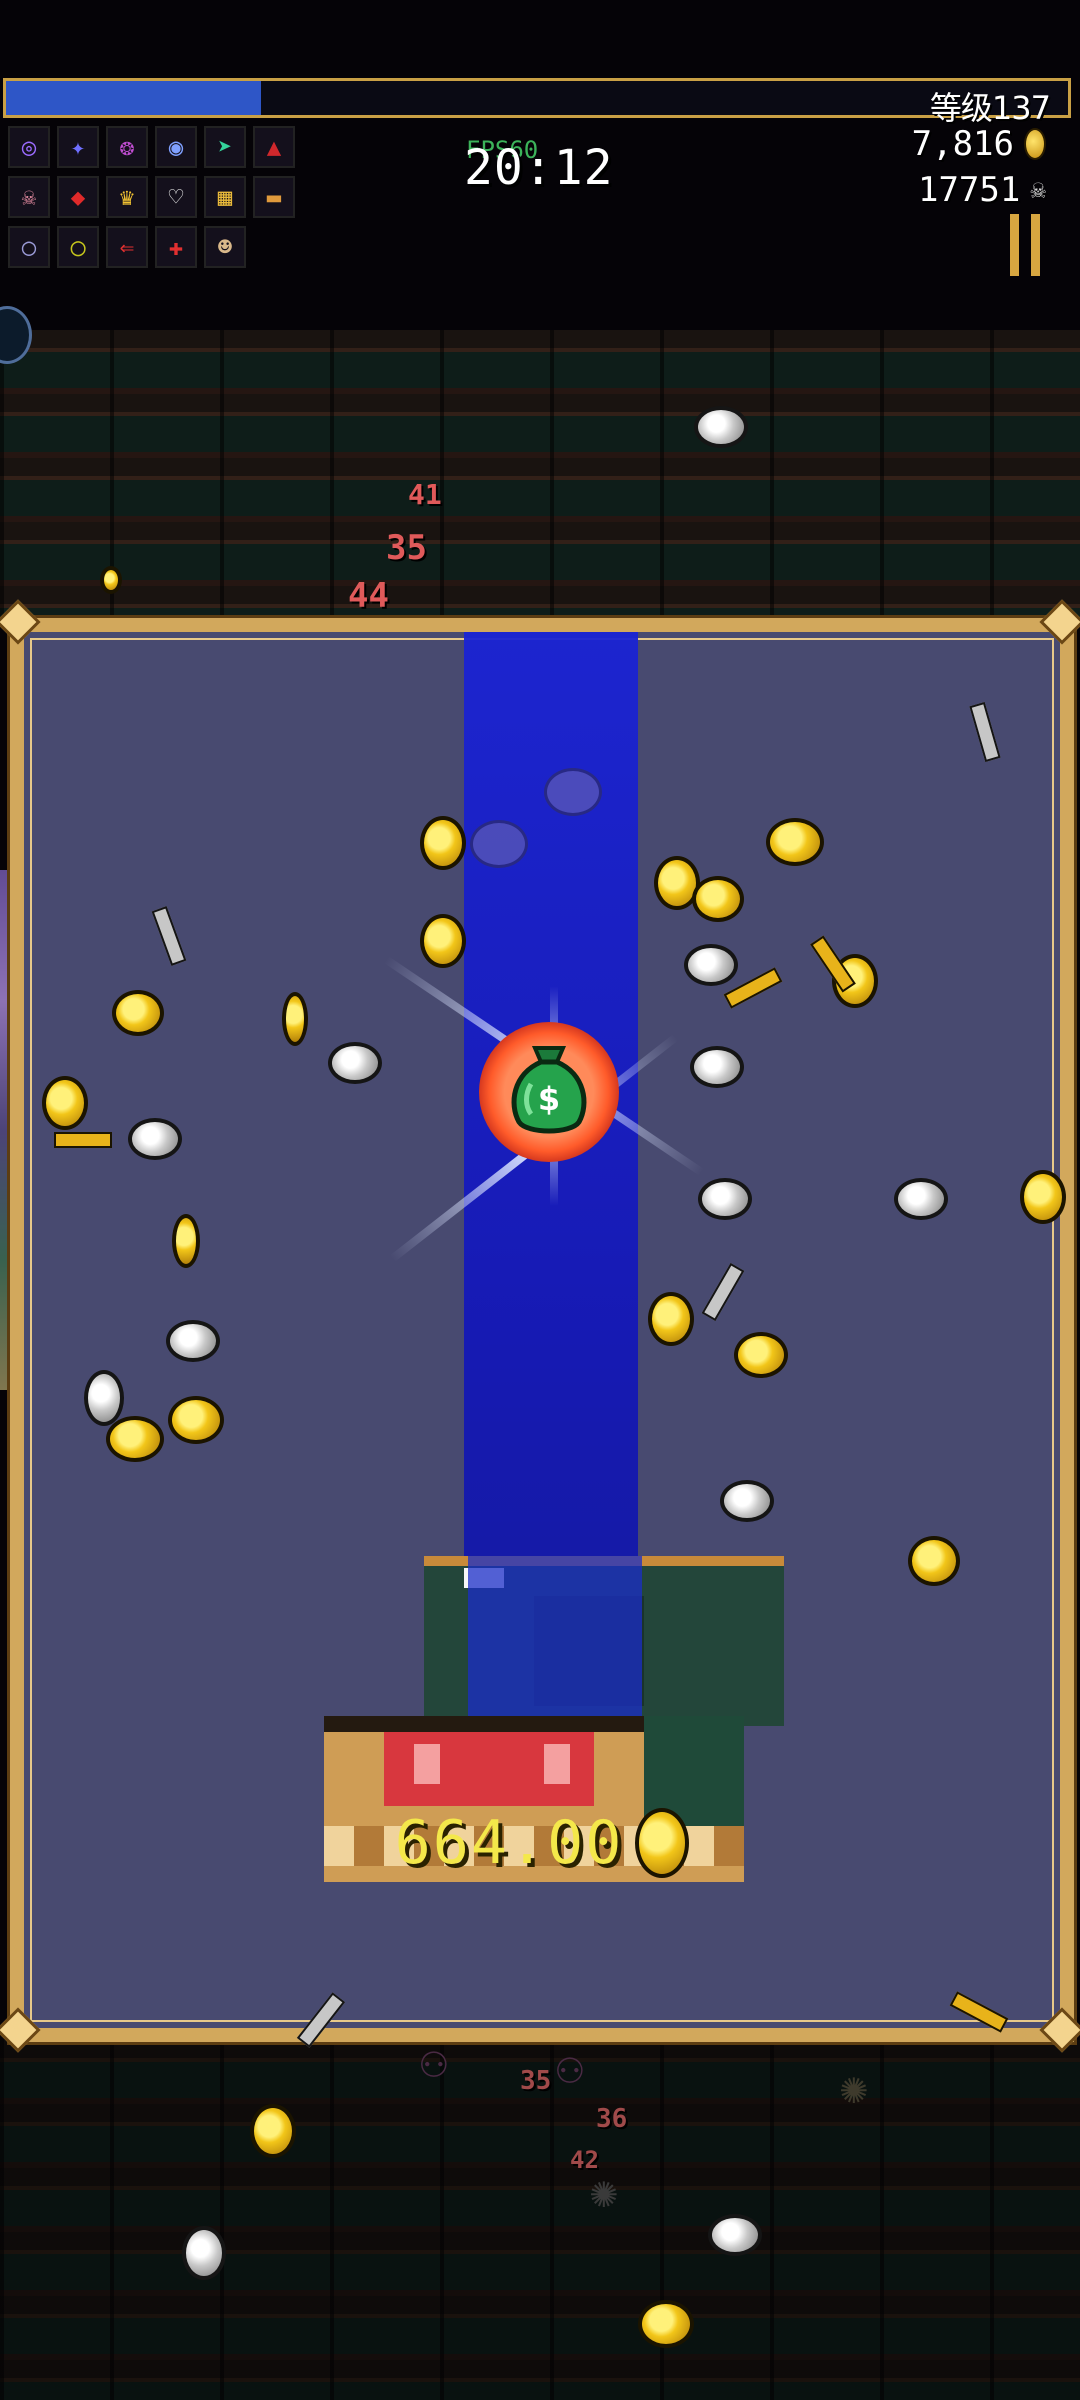 Image resolution: width=1080 pixels, height=2400 pixels. Describe the element at coordinates (969, 190) in the screenshot. I see `kill-amount: 17751` at that location.